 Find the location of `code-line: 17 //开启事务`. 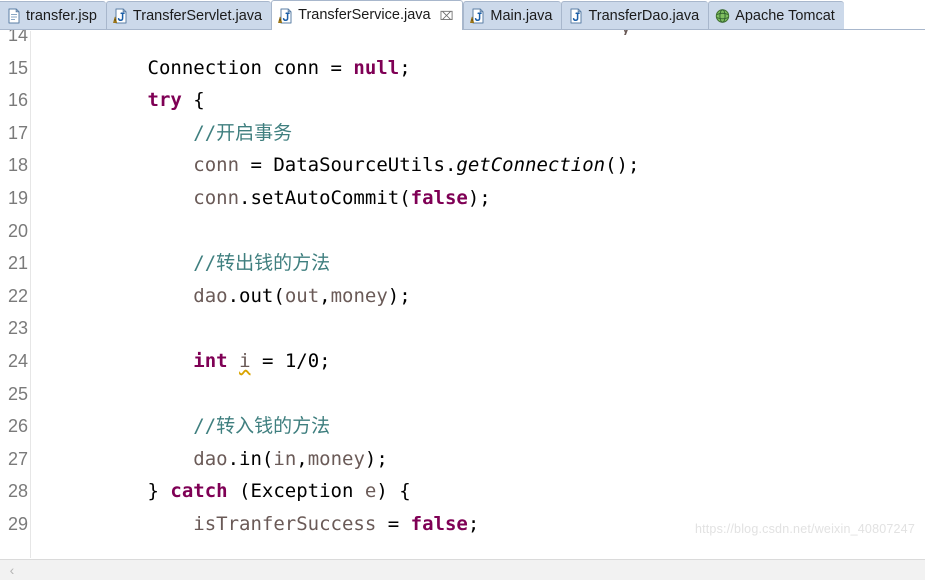

code-line: 17 //开启事务 is located at coordinates (462, 133).